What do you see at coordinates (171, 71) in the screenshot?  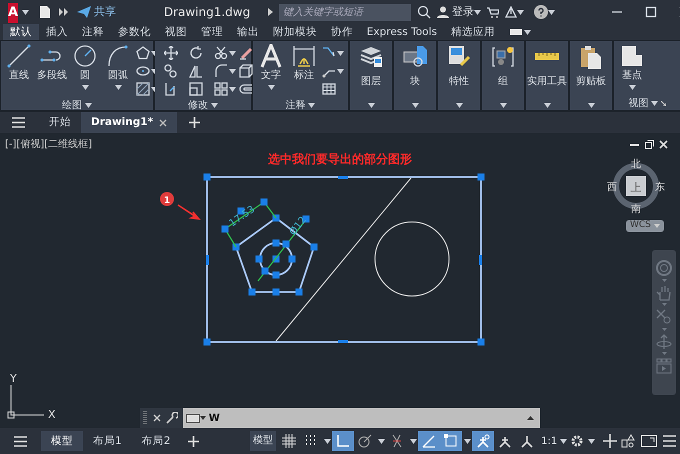 I see `copy-icon` at bounding box center [171, 71].